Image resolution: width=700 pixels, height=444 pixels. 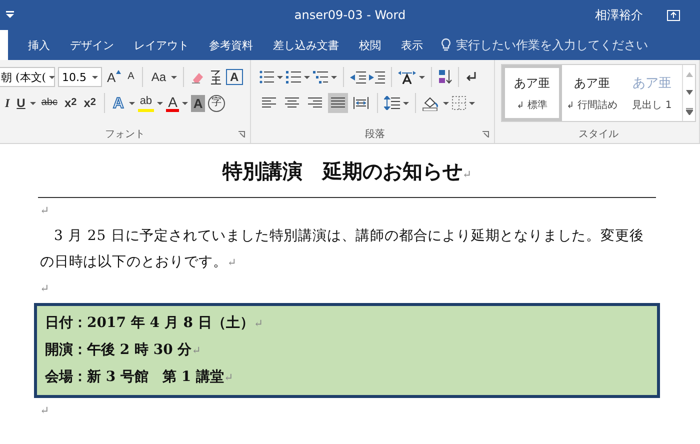 I want to click on document-title: 特別講演 延期のお知らせ, so click(x=342, y=171).